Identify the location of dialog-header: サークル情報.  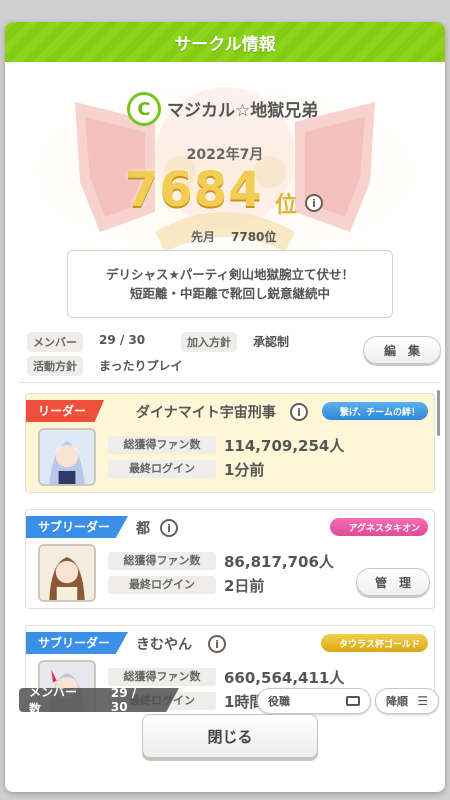
(225, 42).